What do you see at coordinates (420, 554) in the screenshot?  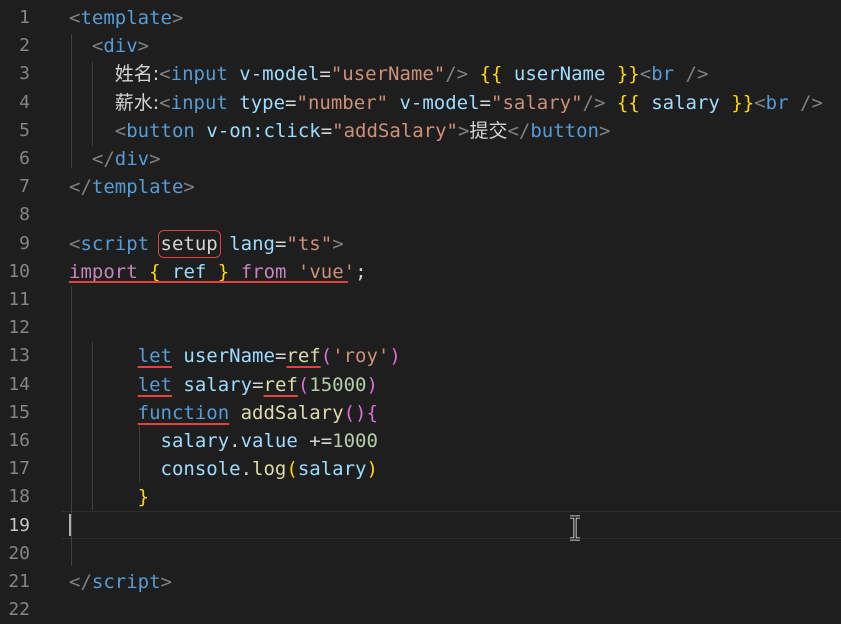 I see `code-line: 20` at bounding box center [420, 554].